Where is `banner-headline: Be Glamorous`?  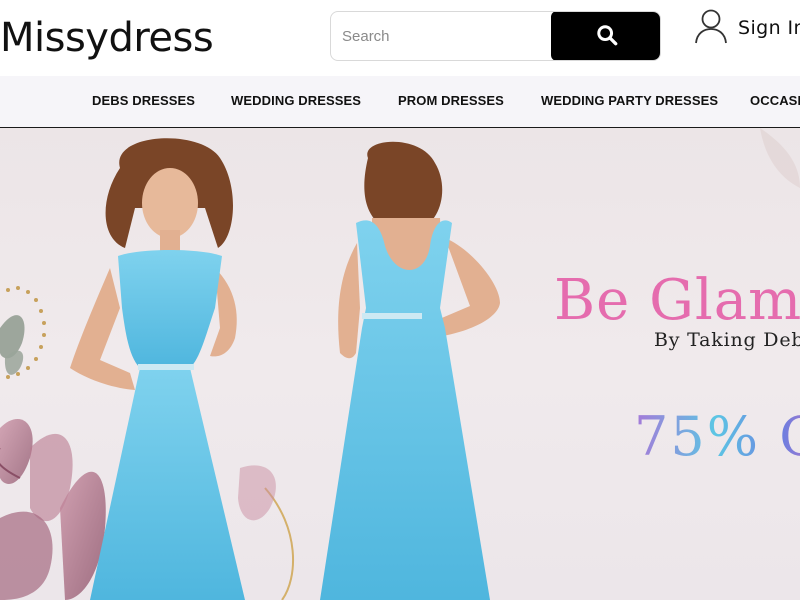
banner-headline: Be Glamorous is located at coordinates (677, 300).